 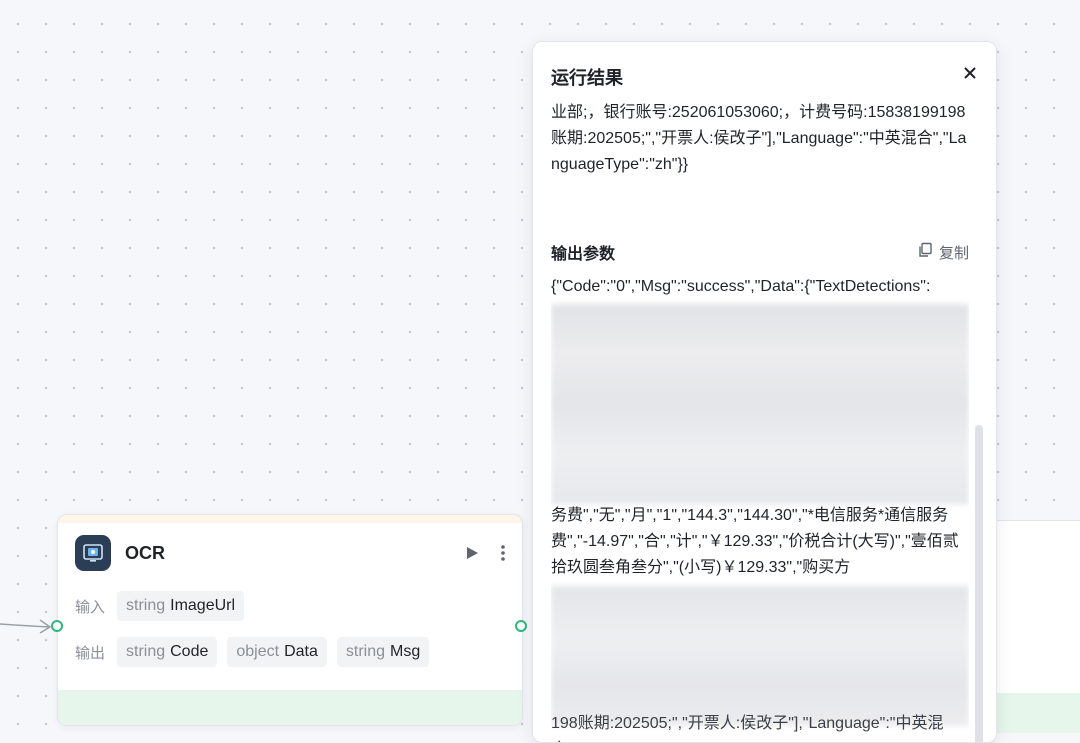 I want to click on node-top-accent, so click(x=290, y=519).